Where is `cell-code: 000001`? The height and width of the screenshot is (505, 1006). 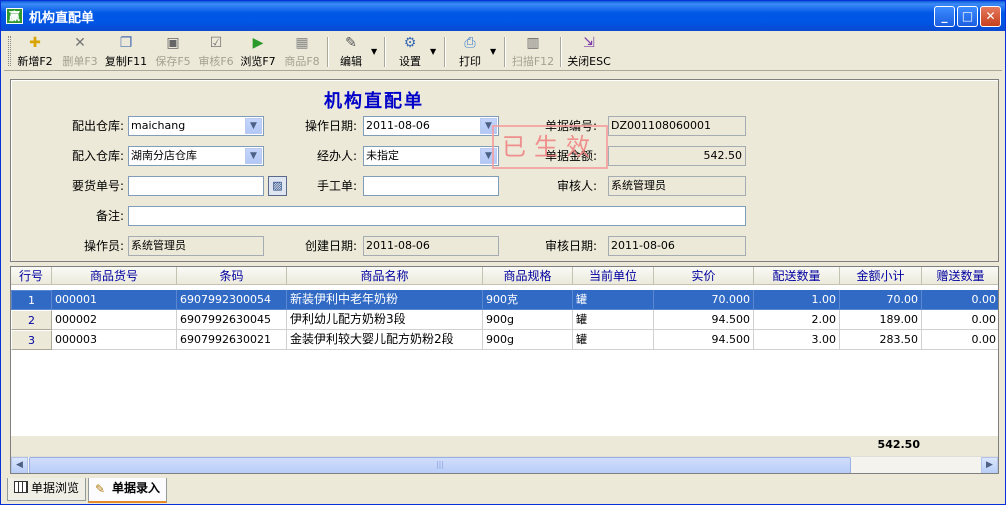
cell-code: 000001 is located at coordinates (114, 300).